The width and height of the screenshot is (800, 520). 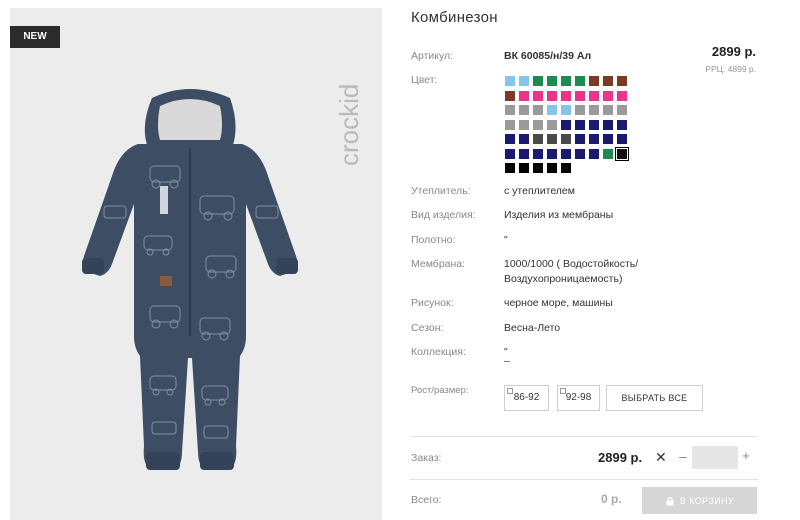 I want to click on product-price: 2899 р., so click(x=733, y=51).